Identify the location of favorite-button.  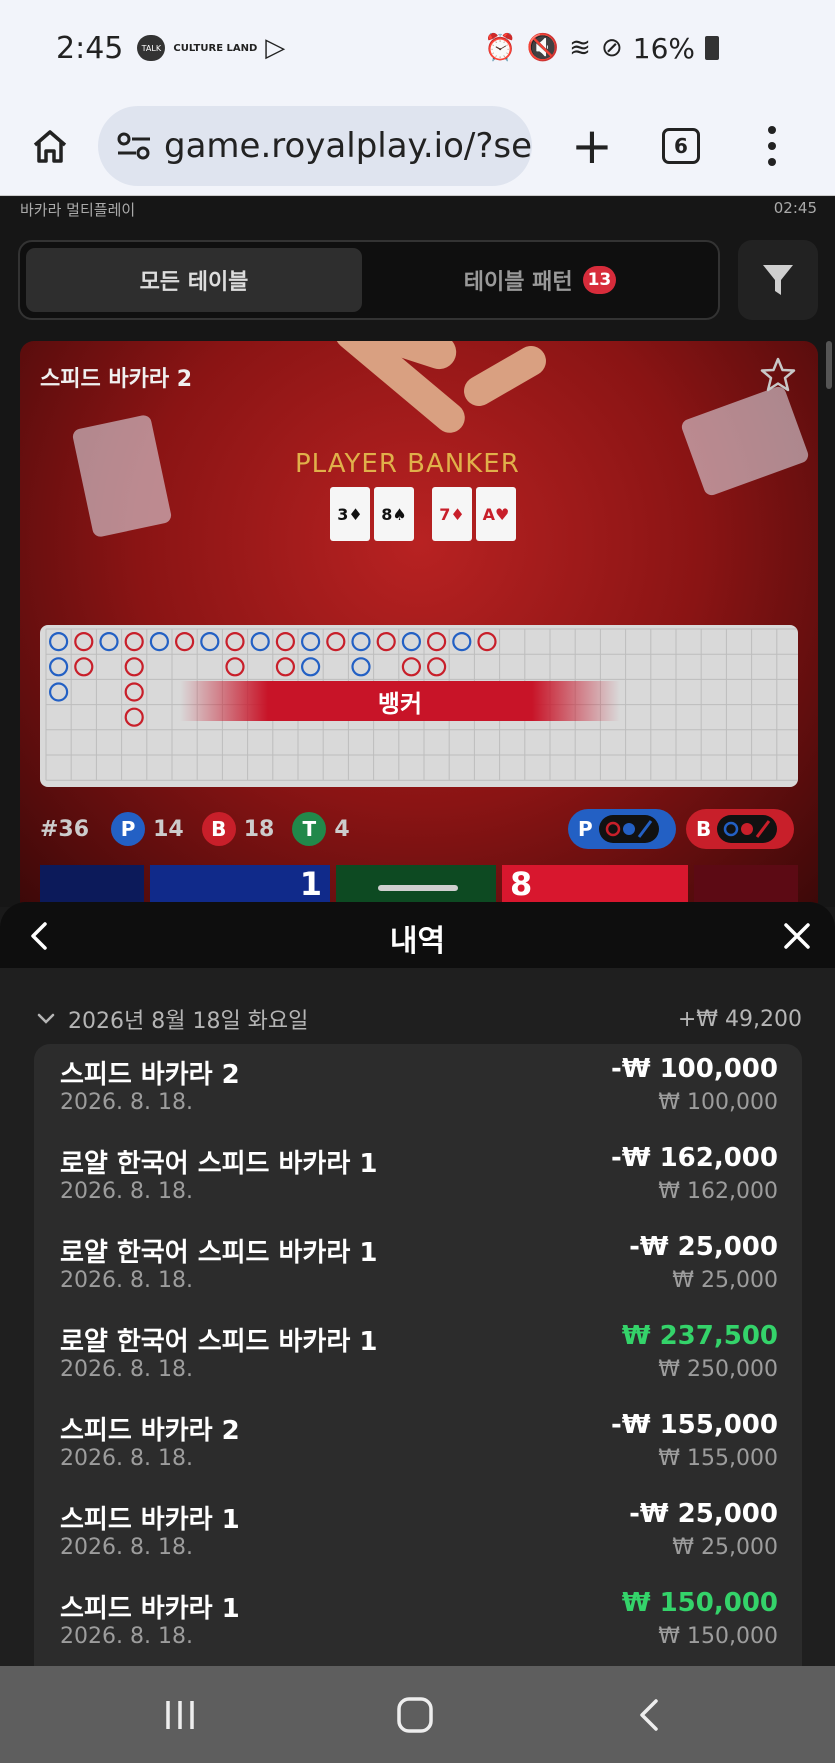
(778, 377).